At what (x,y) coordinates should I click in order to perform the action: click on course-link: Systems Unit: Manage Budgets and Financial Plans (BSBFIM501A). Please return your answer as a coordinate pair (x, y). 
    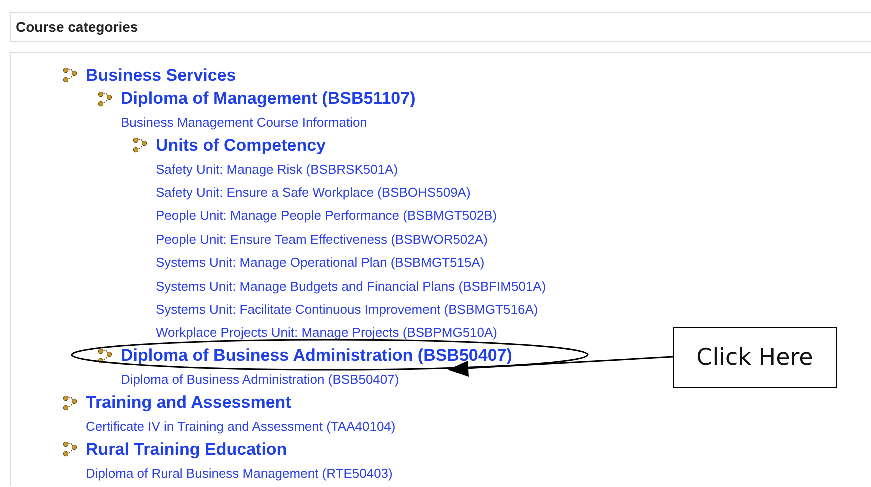
    Looking at the image, I should click on (351, 286).